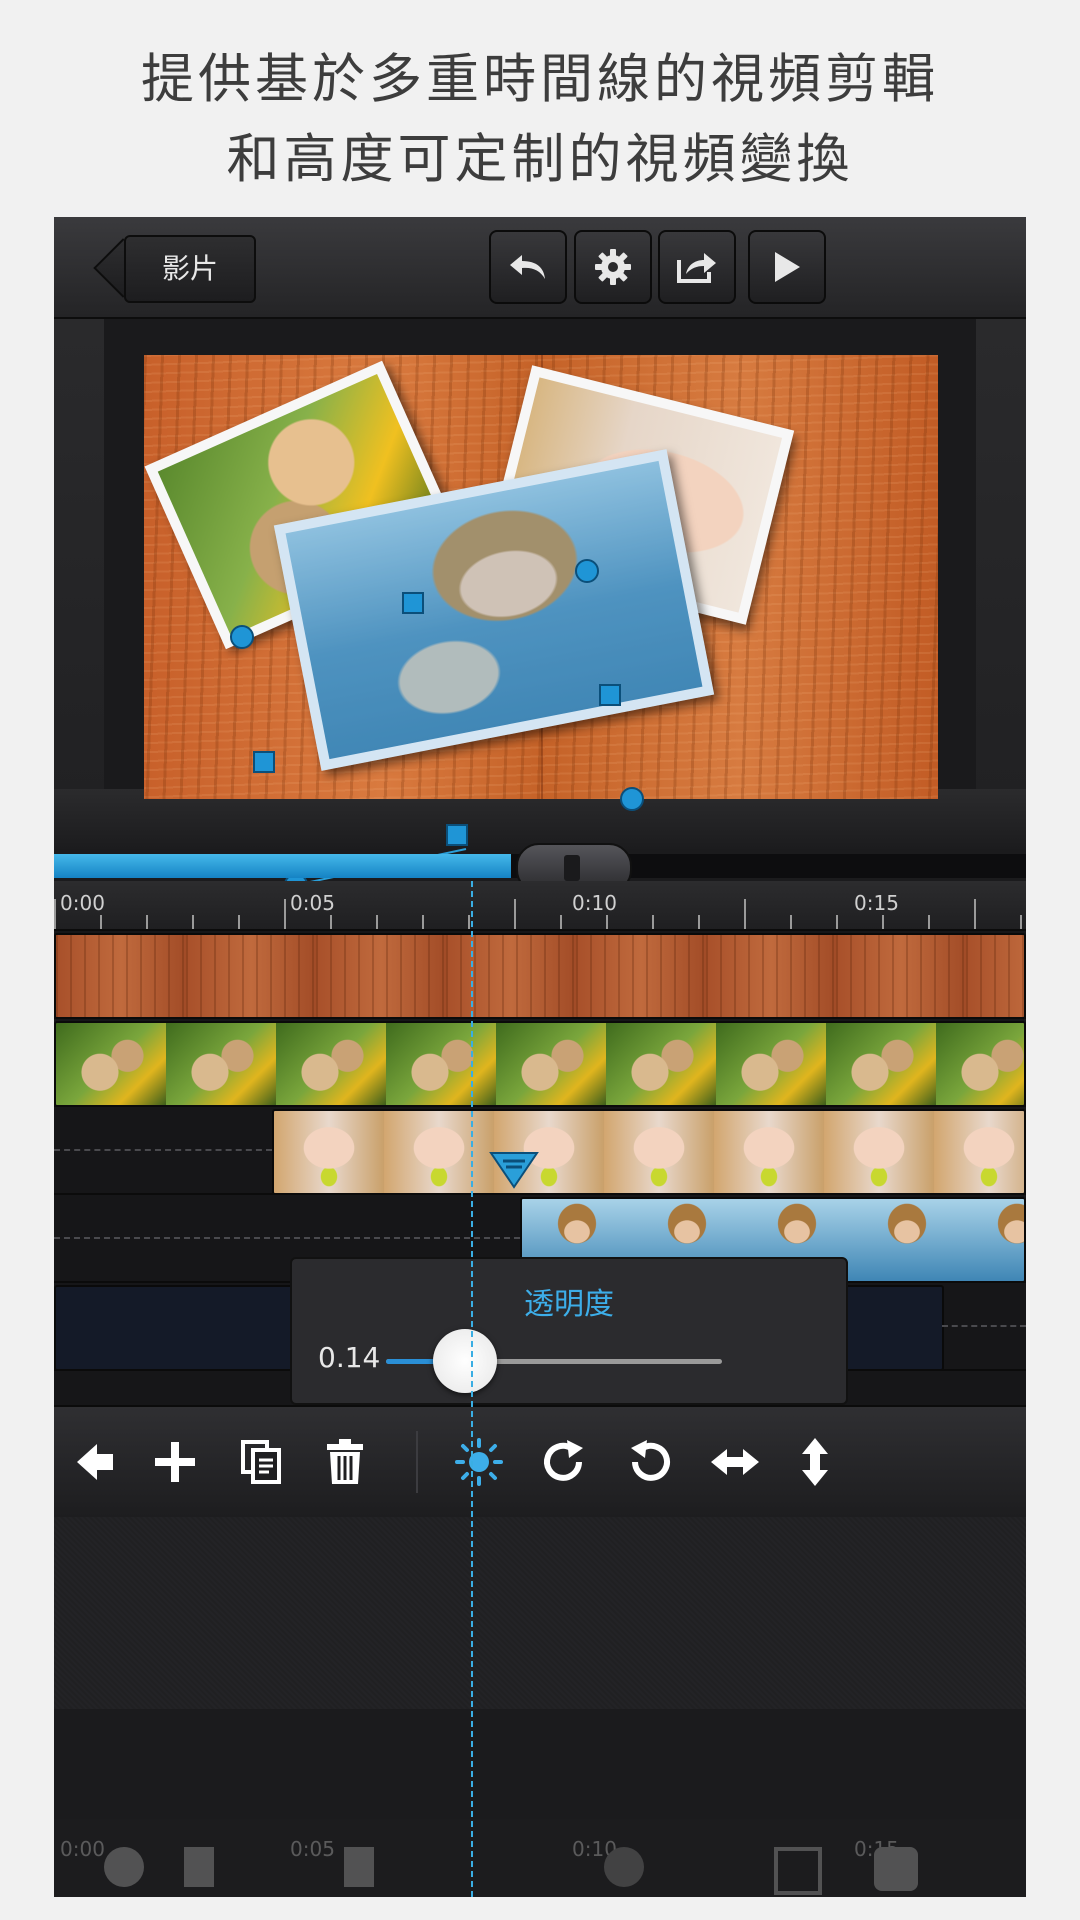  What do you see at coordinates (540, 1858) in the screenshot?
I see `ghost-ruler-strip: 0:00 0:05 0:10 0:15` at bounding box center [540, 1858].